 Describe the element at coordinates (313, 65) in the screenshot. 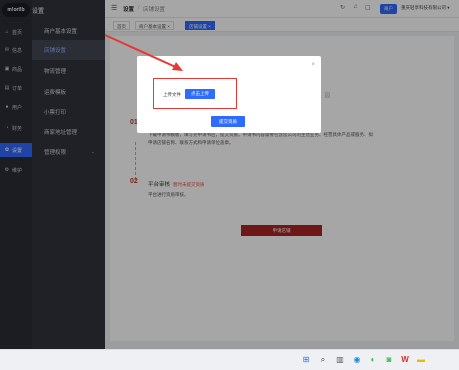

I see `close-icon: ×` at that location.